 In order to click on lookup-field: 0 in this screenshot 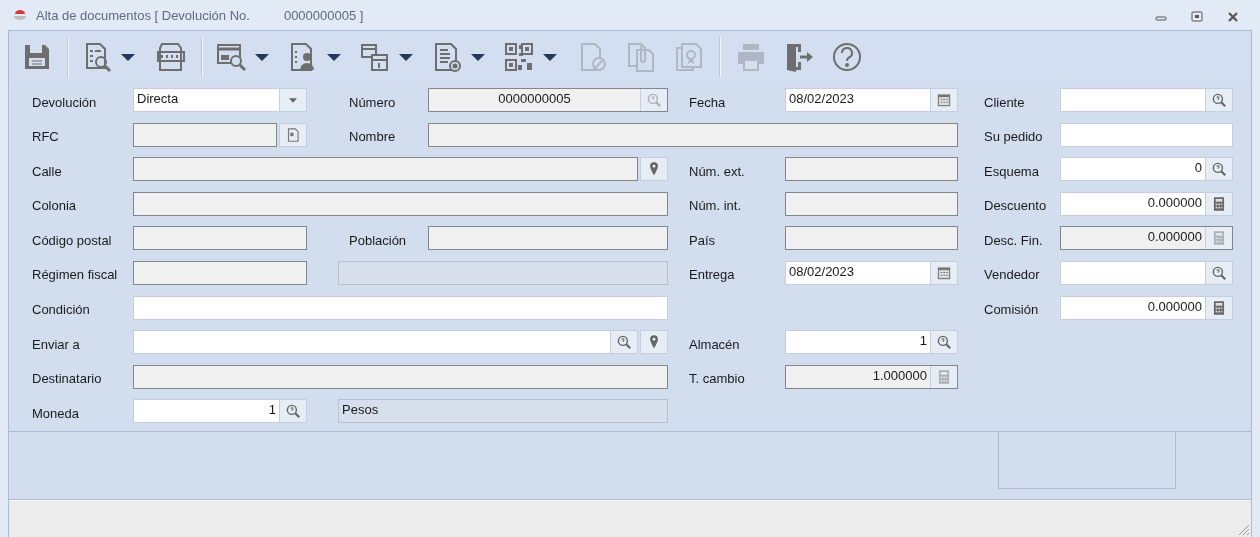, I will do `click(1146, 169)`.